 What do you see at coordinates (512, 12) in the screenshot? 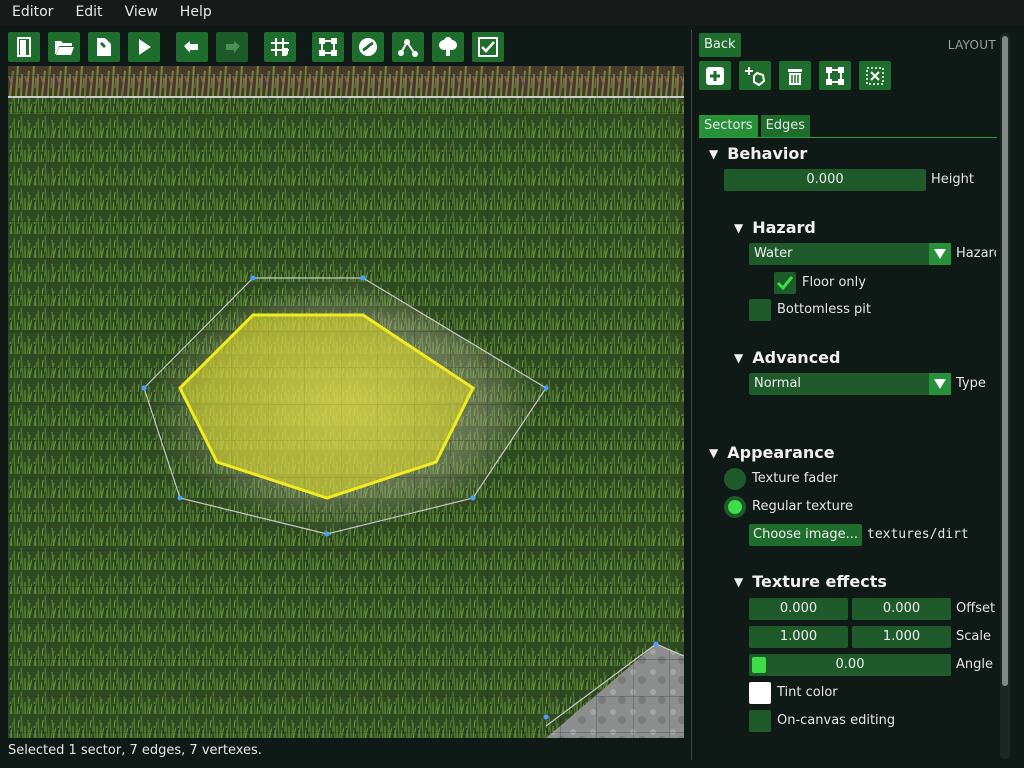
I see `menu-bar: Editor Edit View Help` at bounding box center [512, 12].